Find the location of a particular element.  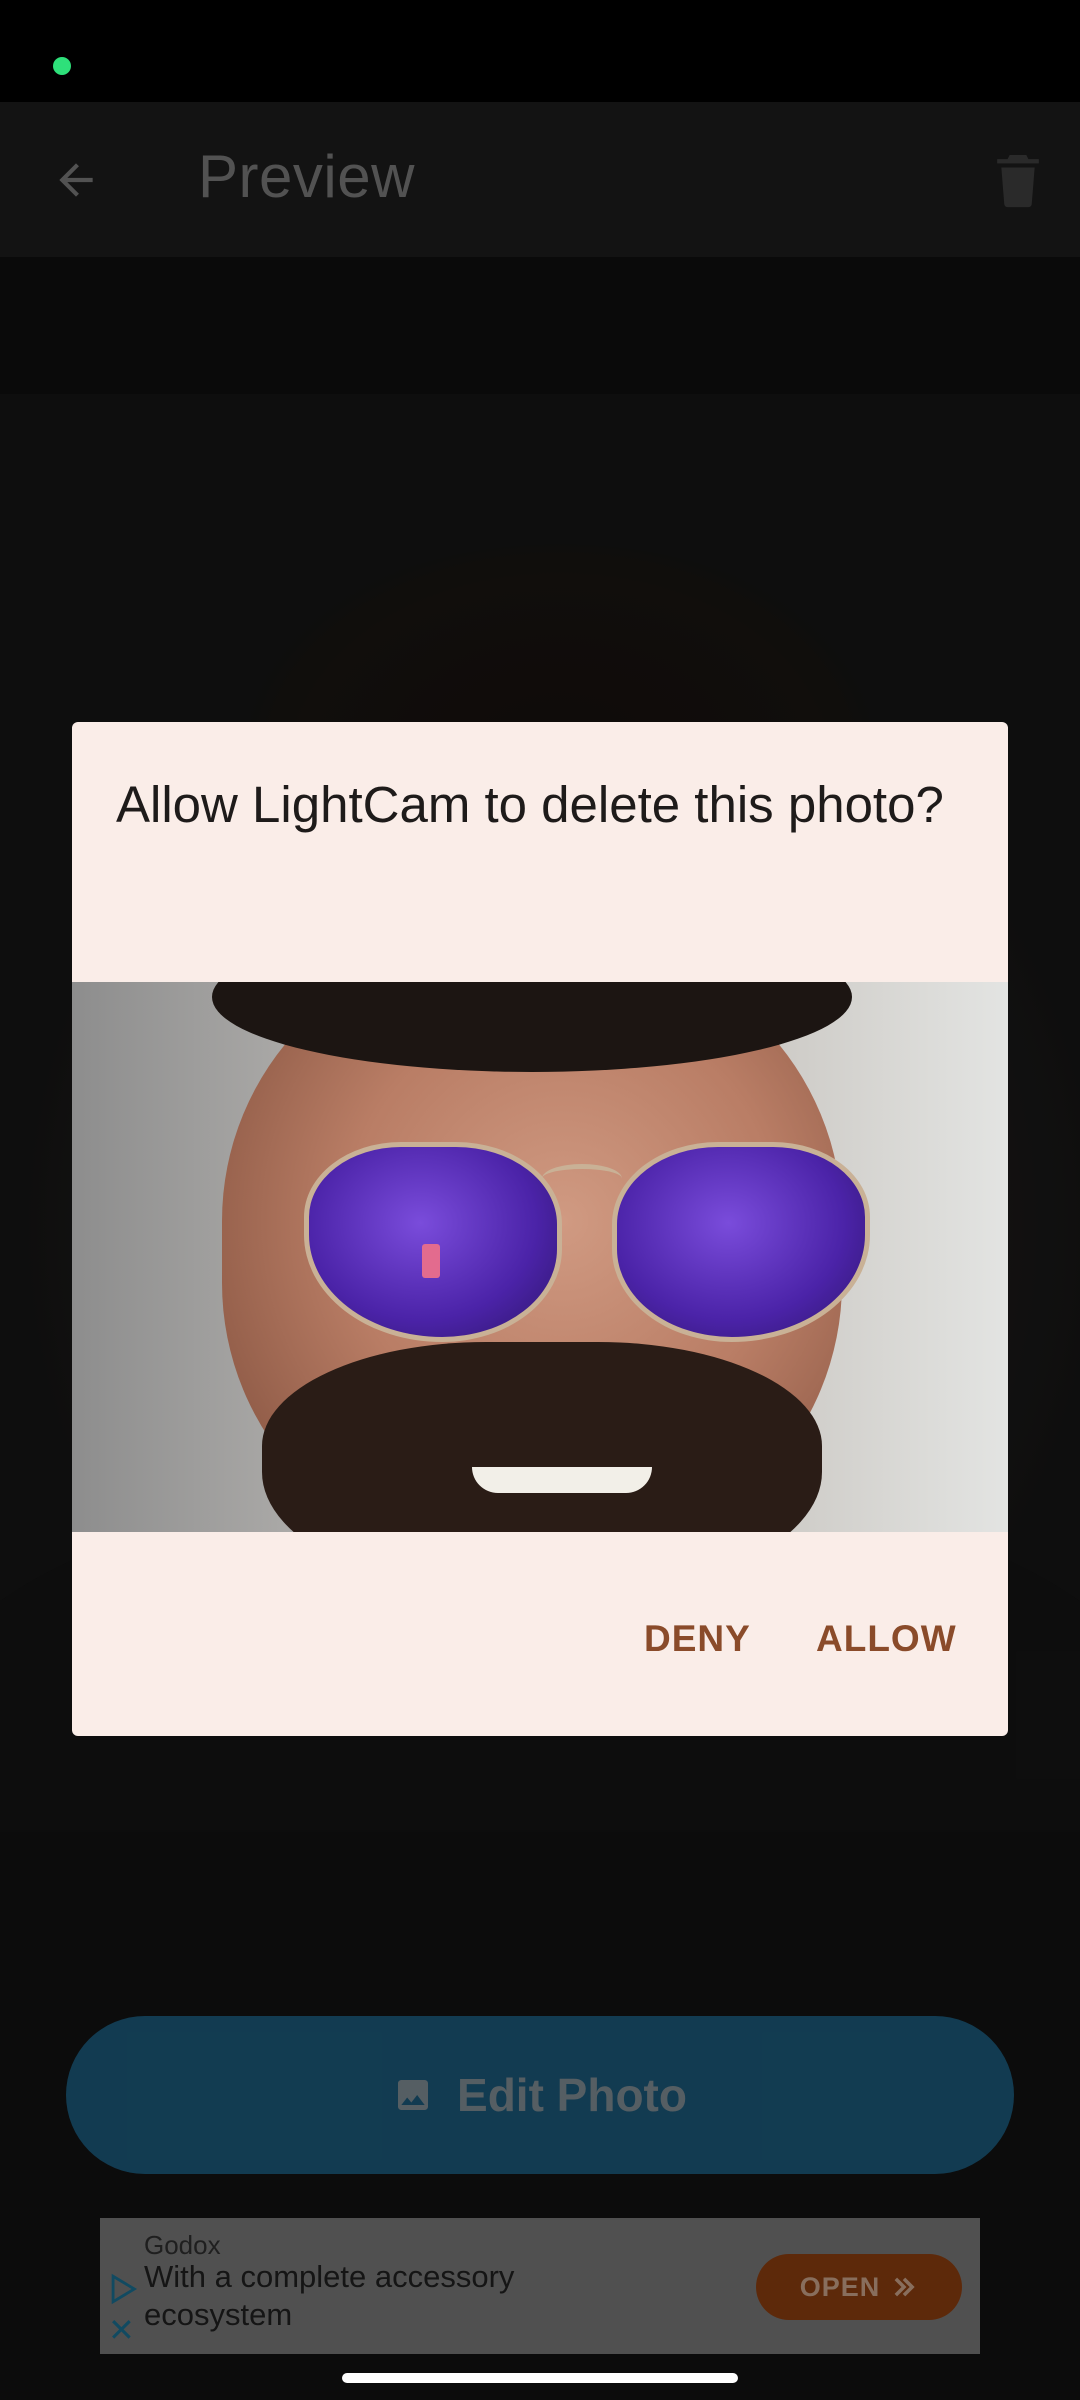

home-indicator is located at coordinates (540, 2378).